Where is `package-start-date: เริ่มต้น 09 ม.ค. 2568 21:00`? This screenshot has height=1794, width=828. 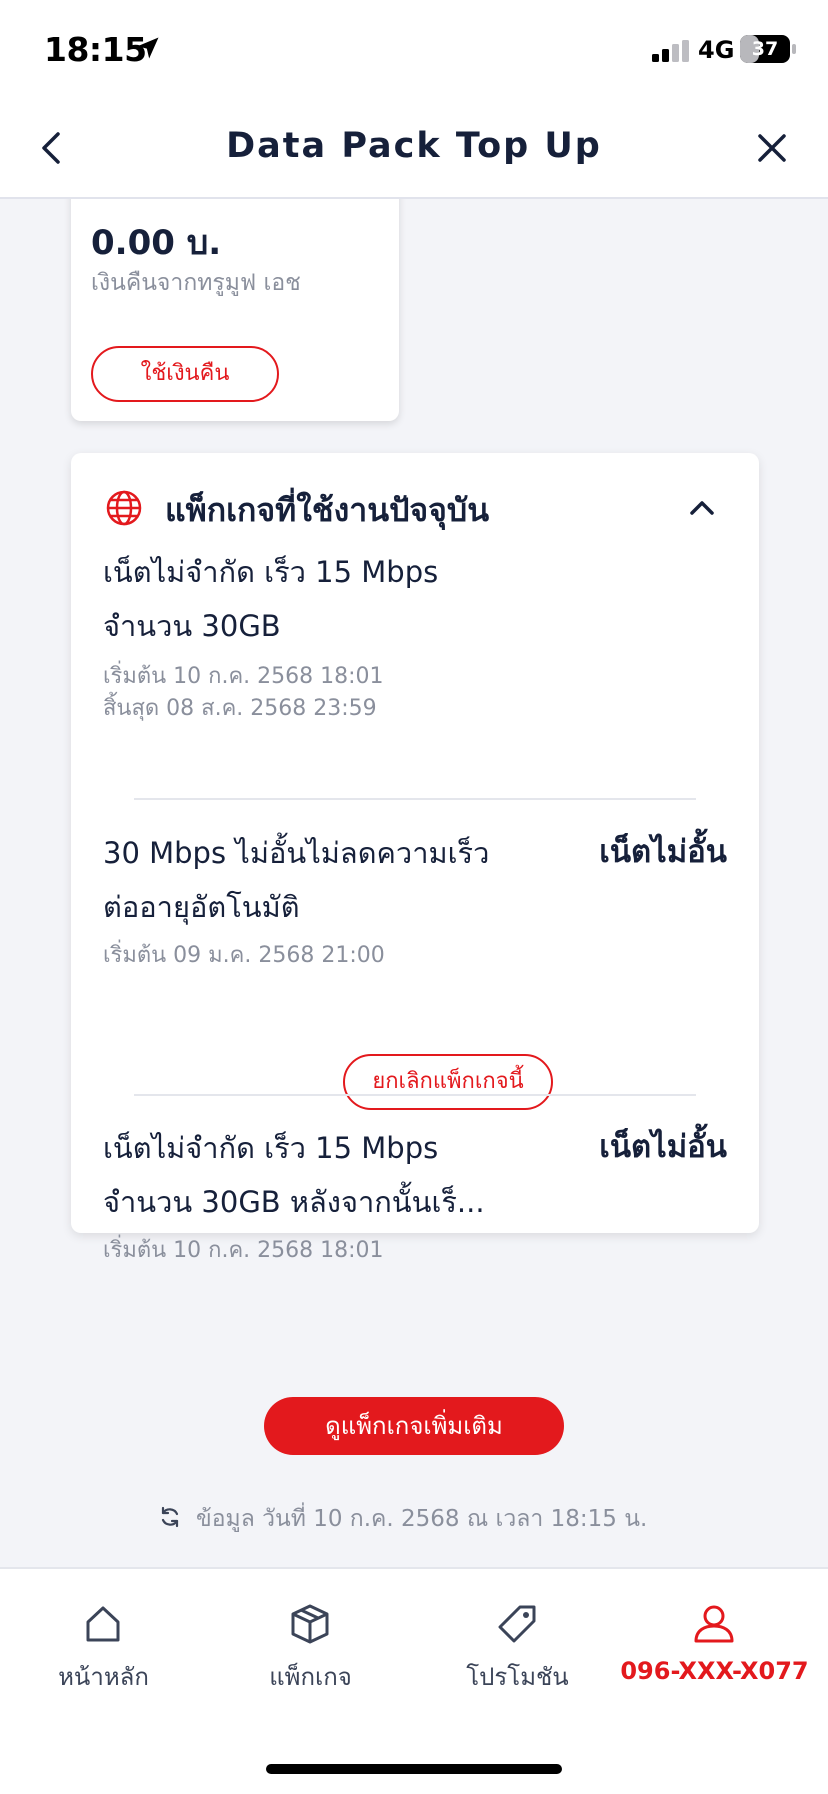 package-start-date: เริ่มต้น 09 ม.ค. 2568 21:00 is located at coordinates (244, 955).